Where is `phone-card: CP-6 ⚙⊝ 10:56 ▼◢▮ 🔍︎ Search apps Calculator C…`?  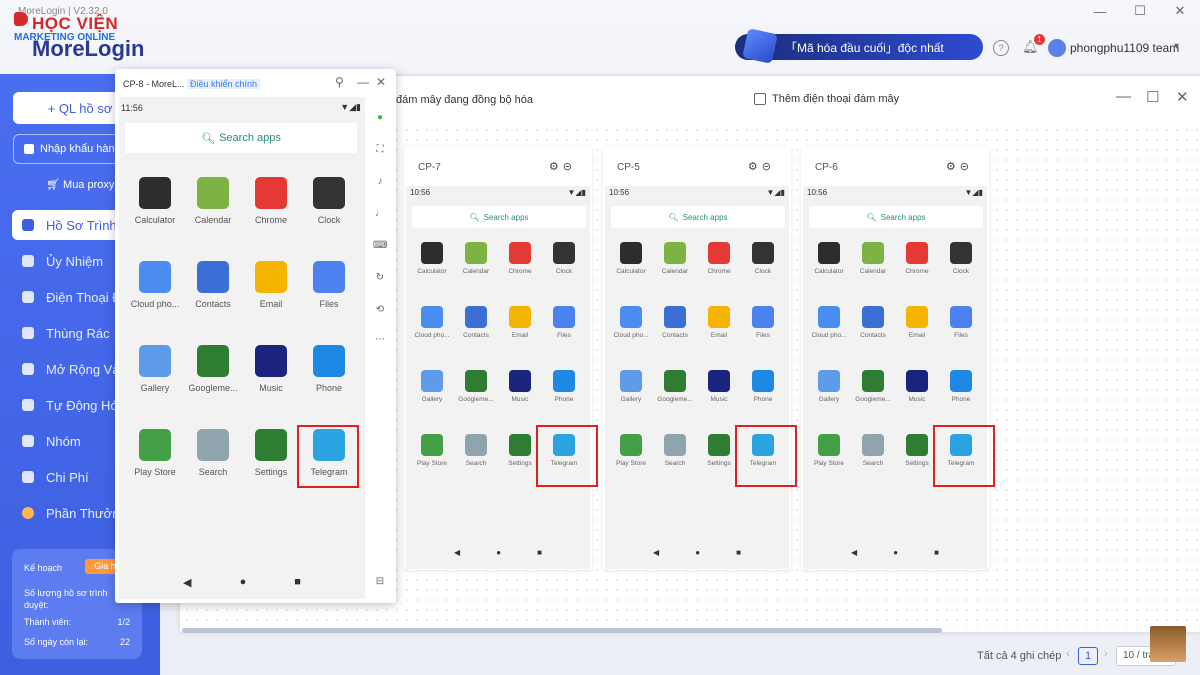 phone-card: CP-6 ⚙⊝ 10:56 ▼◢▮ 🔍︎ Search apps Calculator C… is located at coordinates (895, 358).